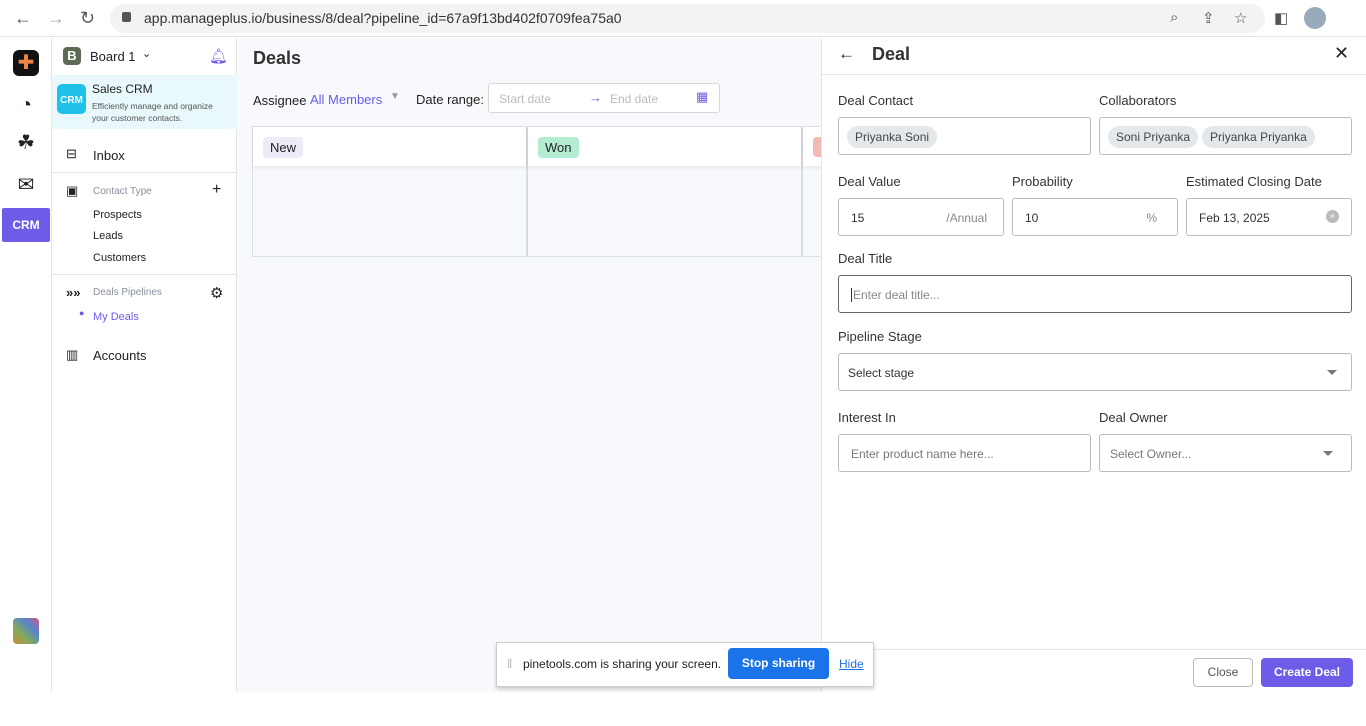 The width and height of the screenshot is (1366, 726). What do you see at coordinates (1258, 137) in the screenshot?
I see `collaborator-chip: Priyanka Priyanka` at bounding box center [1258, 137].